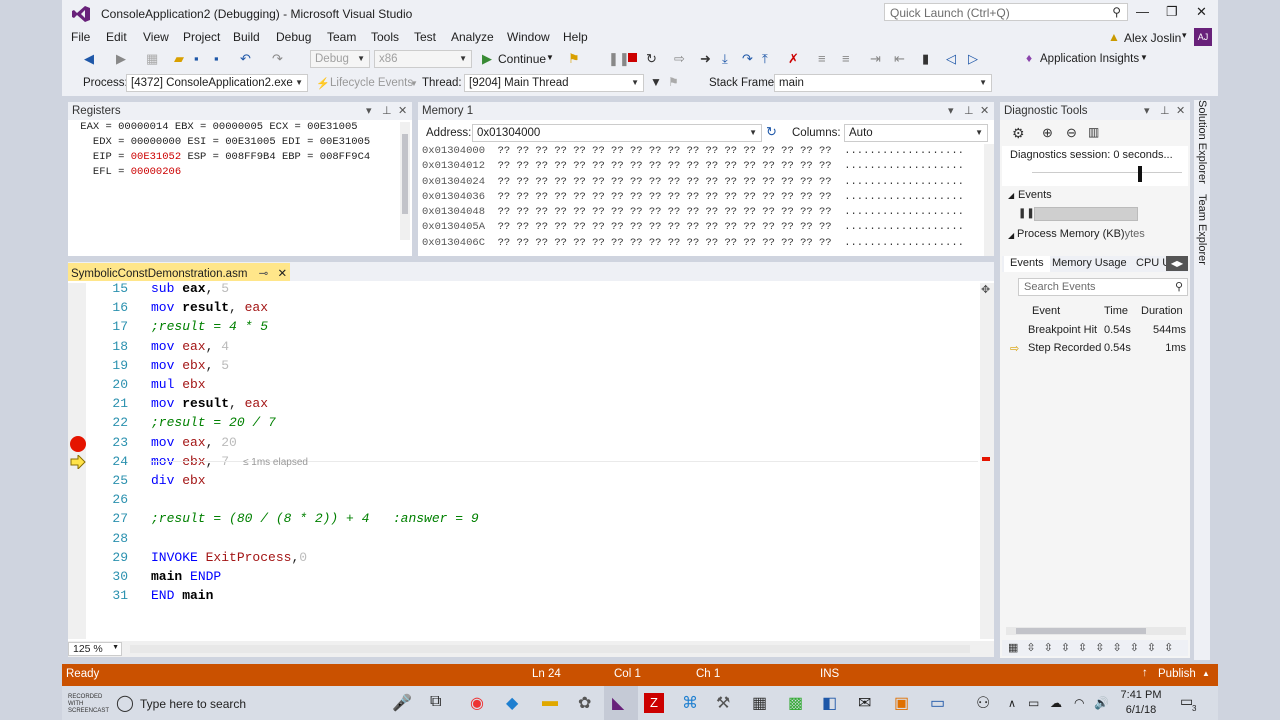 Image resolution: width=1280 pixels, height=720 pixels. Describe the element at coordinates (182, 595) in the screenshot. I see `code-line: END main` at that location.